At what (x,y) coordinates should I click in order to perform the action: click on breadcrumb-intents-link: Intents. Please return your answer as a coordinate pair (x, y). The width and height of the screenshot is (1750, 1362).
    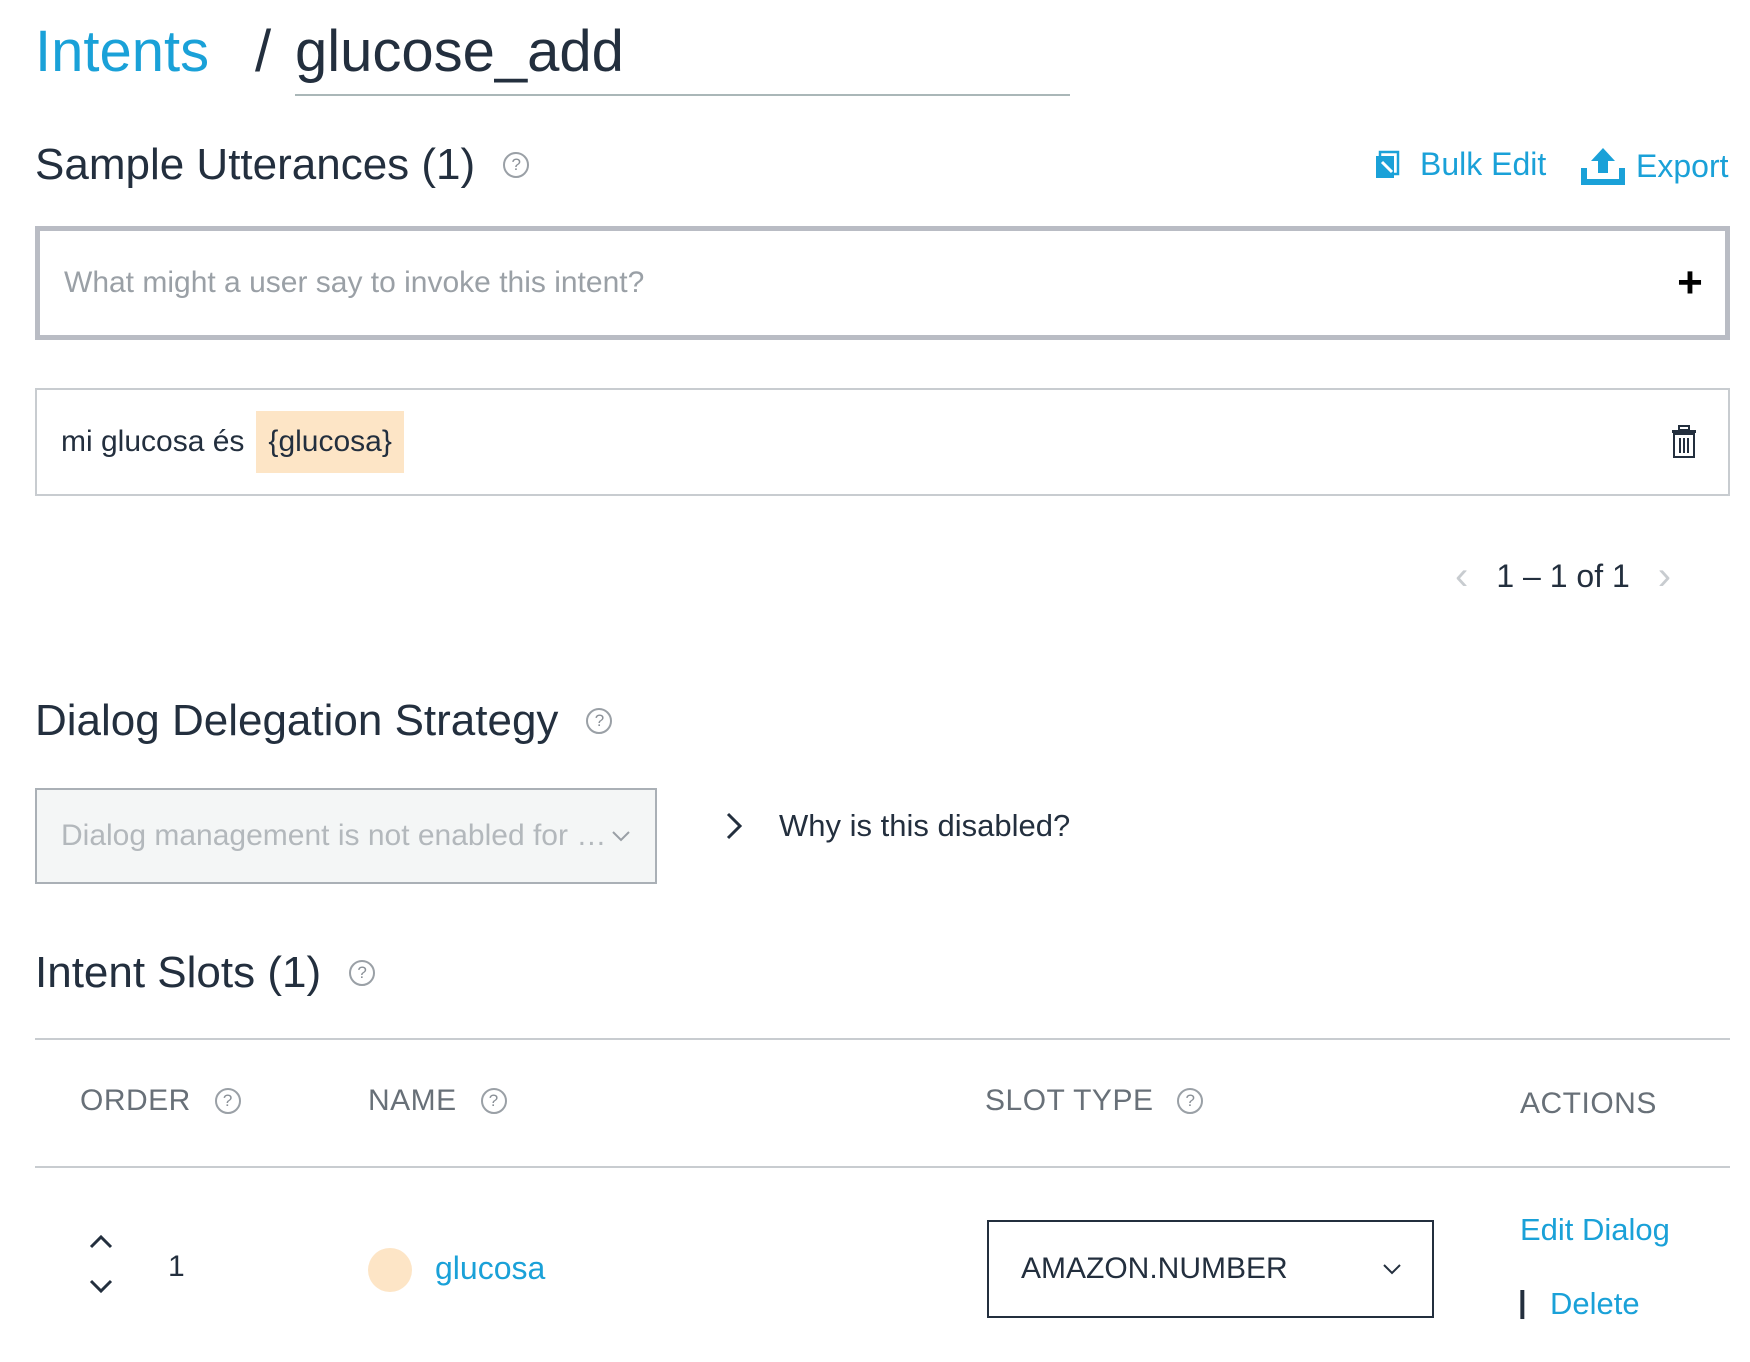
    Looking at the image, I should click on (122, 51).